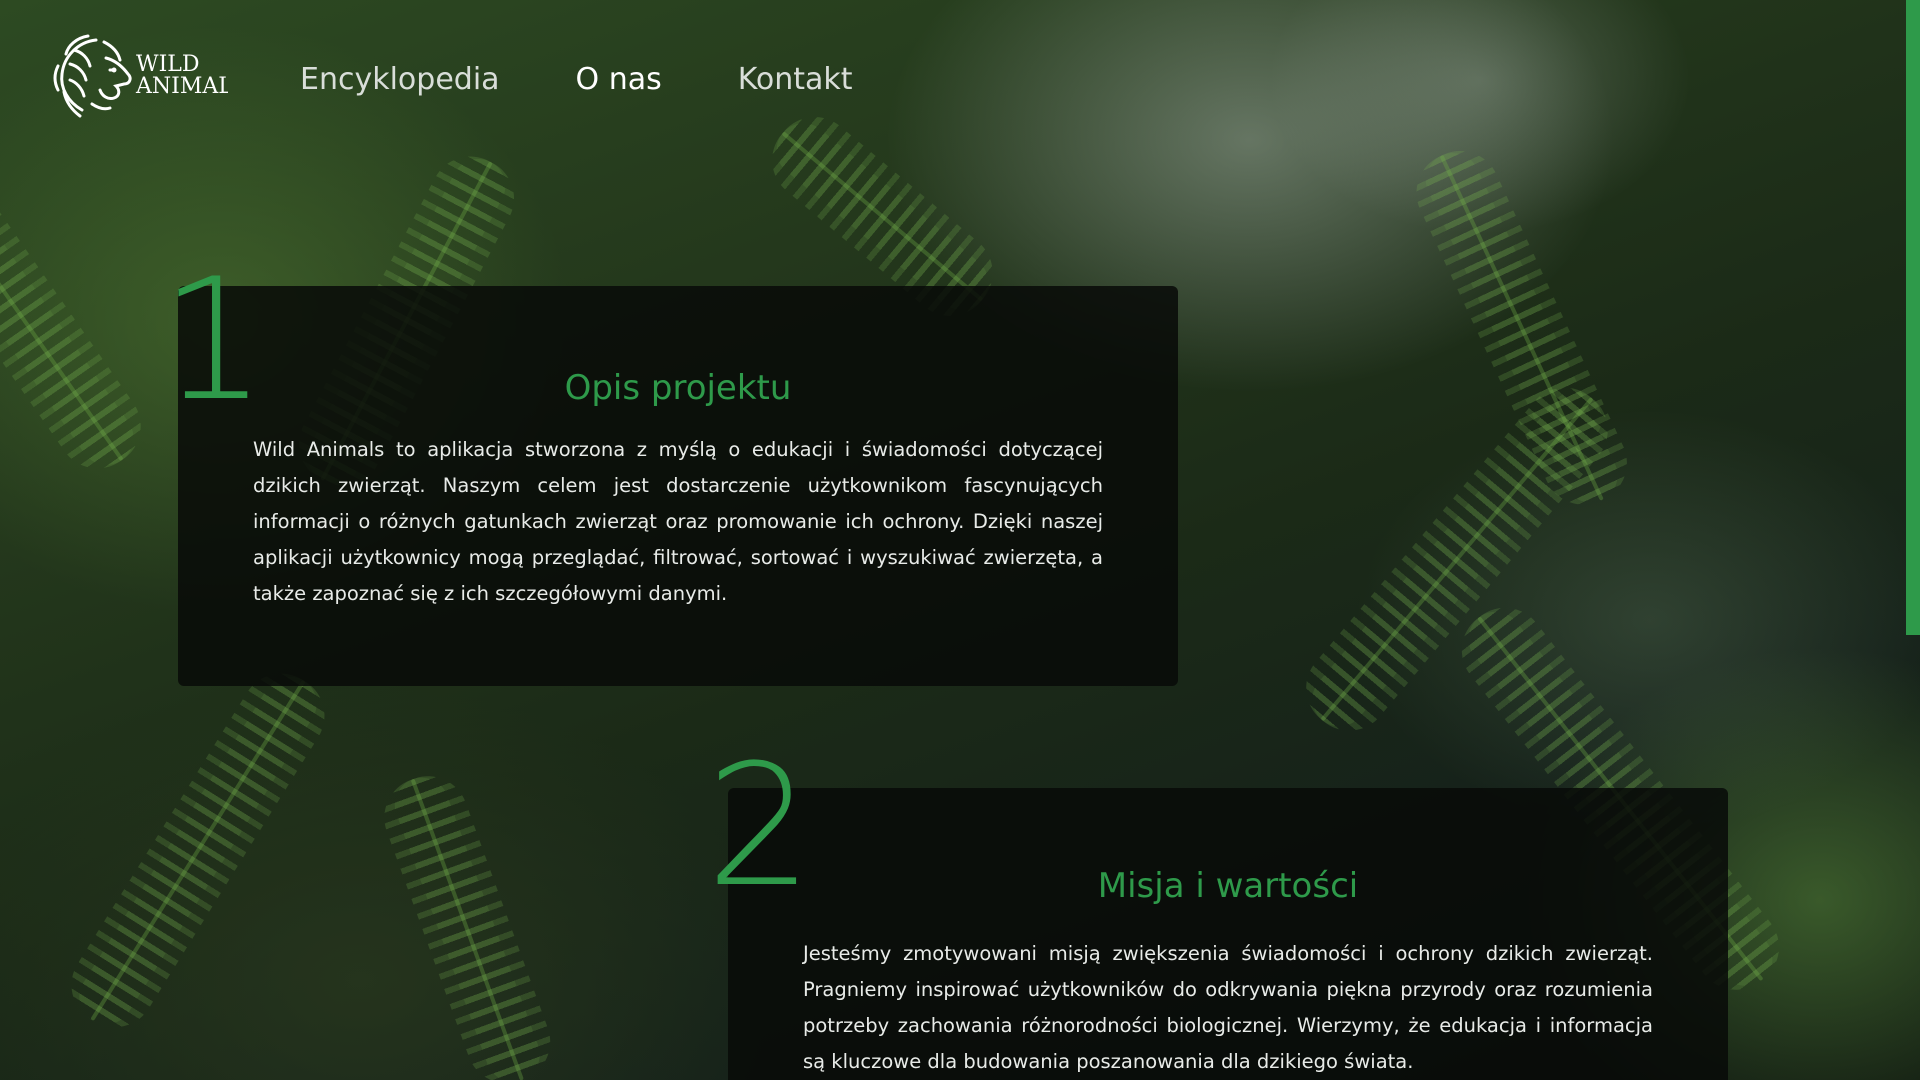  Describe the element at coordinates (168, 64) in the screenshot. I see `logo-text-line: WILD` at that location.